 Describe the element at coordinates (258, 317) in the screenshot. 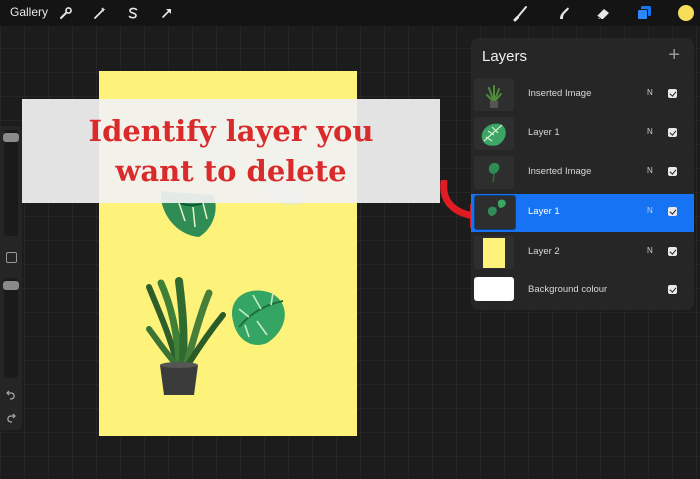

I see `monstera-leaf-right` at that location.